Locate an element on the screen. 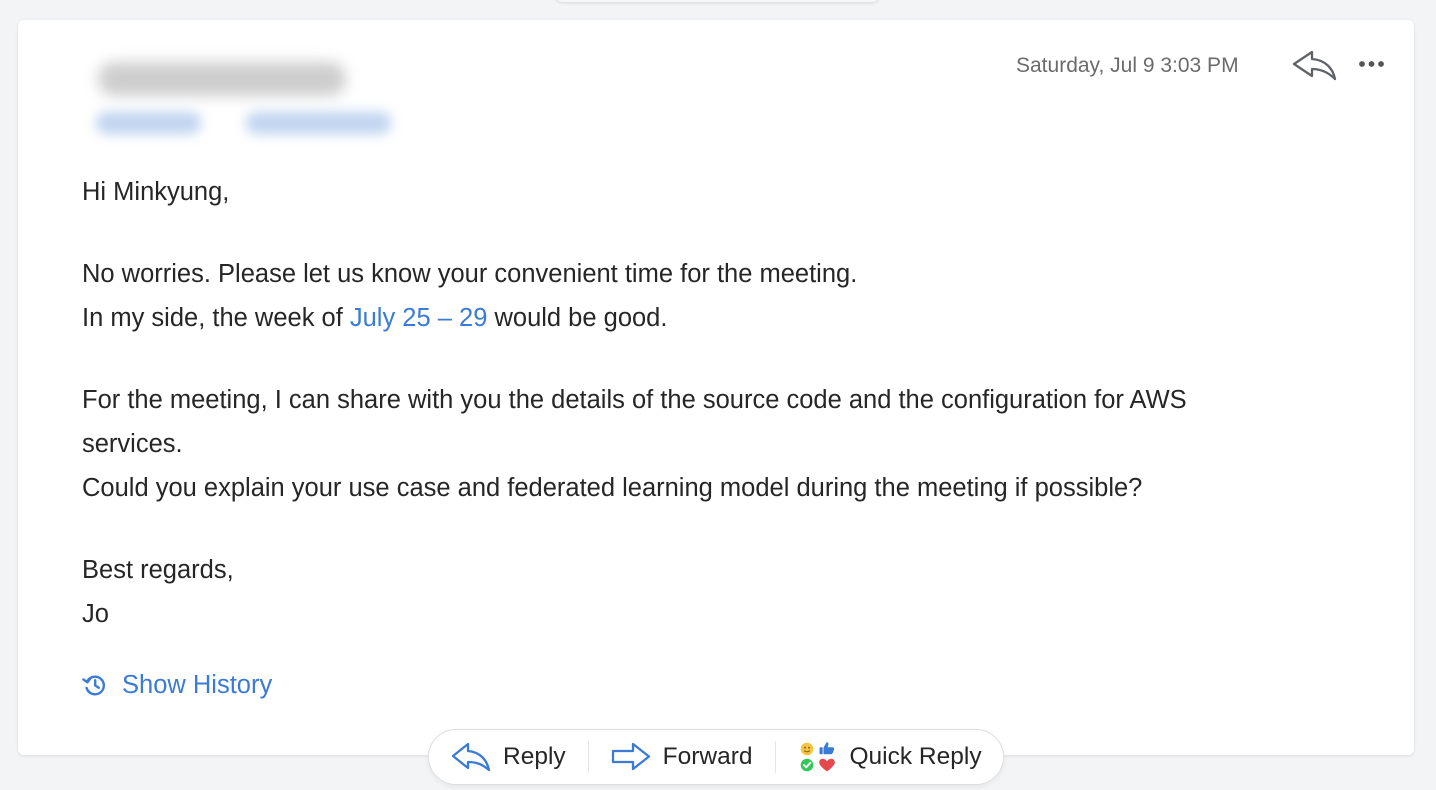 Image resolution: width=1436 pixels, height=790 pixels. signature-line: Jo is located at coordinates (95, 614).